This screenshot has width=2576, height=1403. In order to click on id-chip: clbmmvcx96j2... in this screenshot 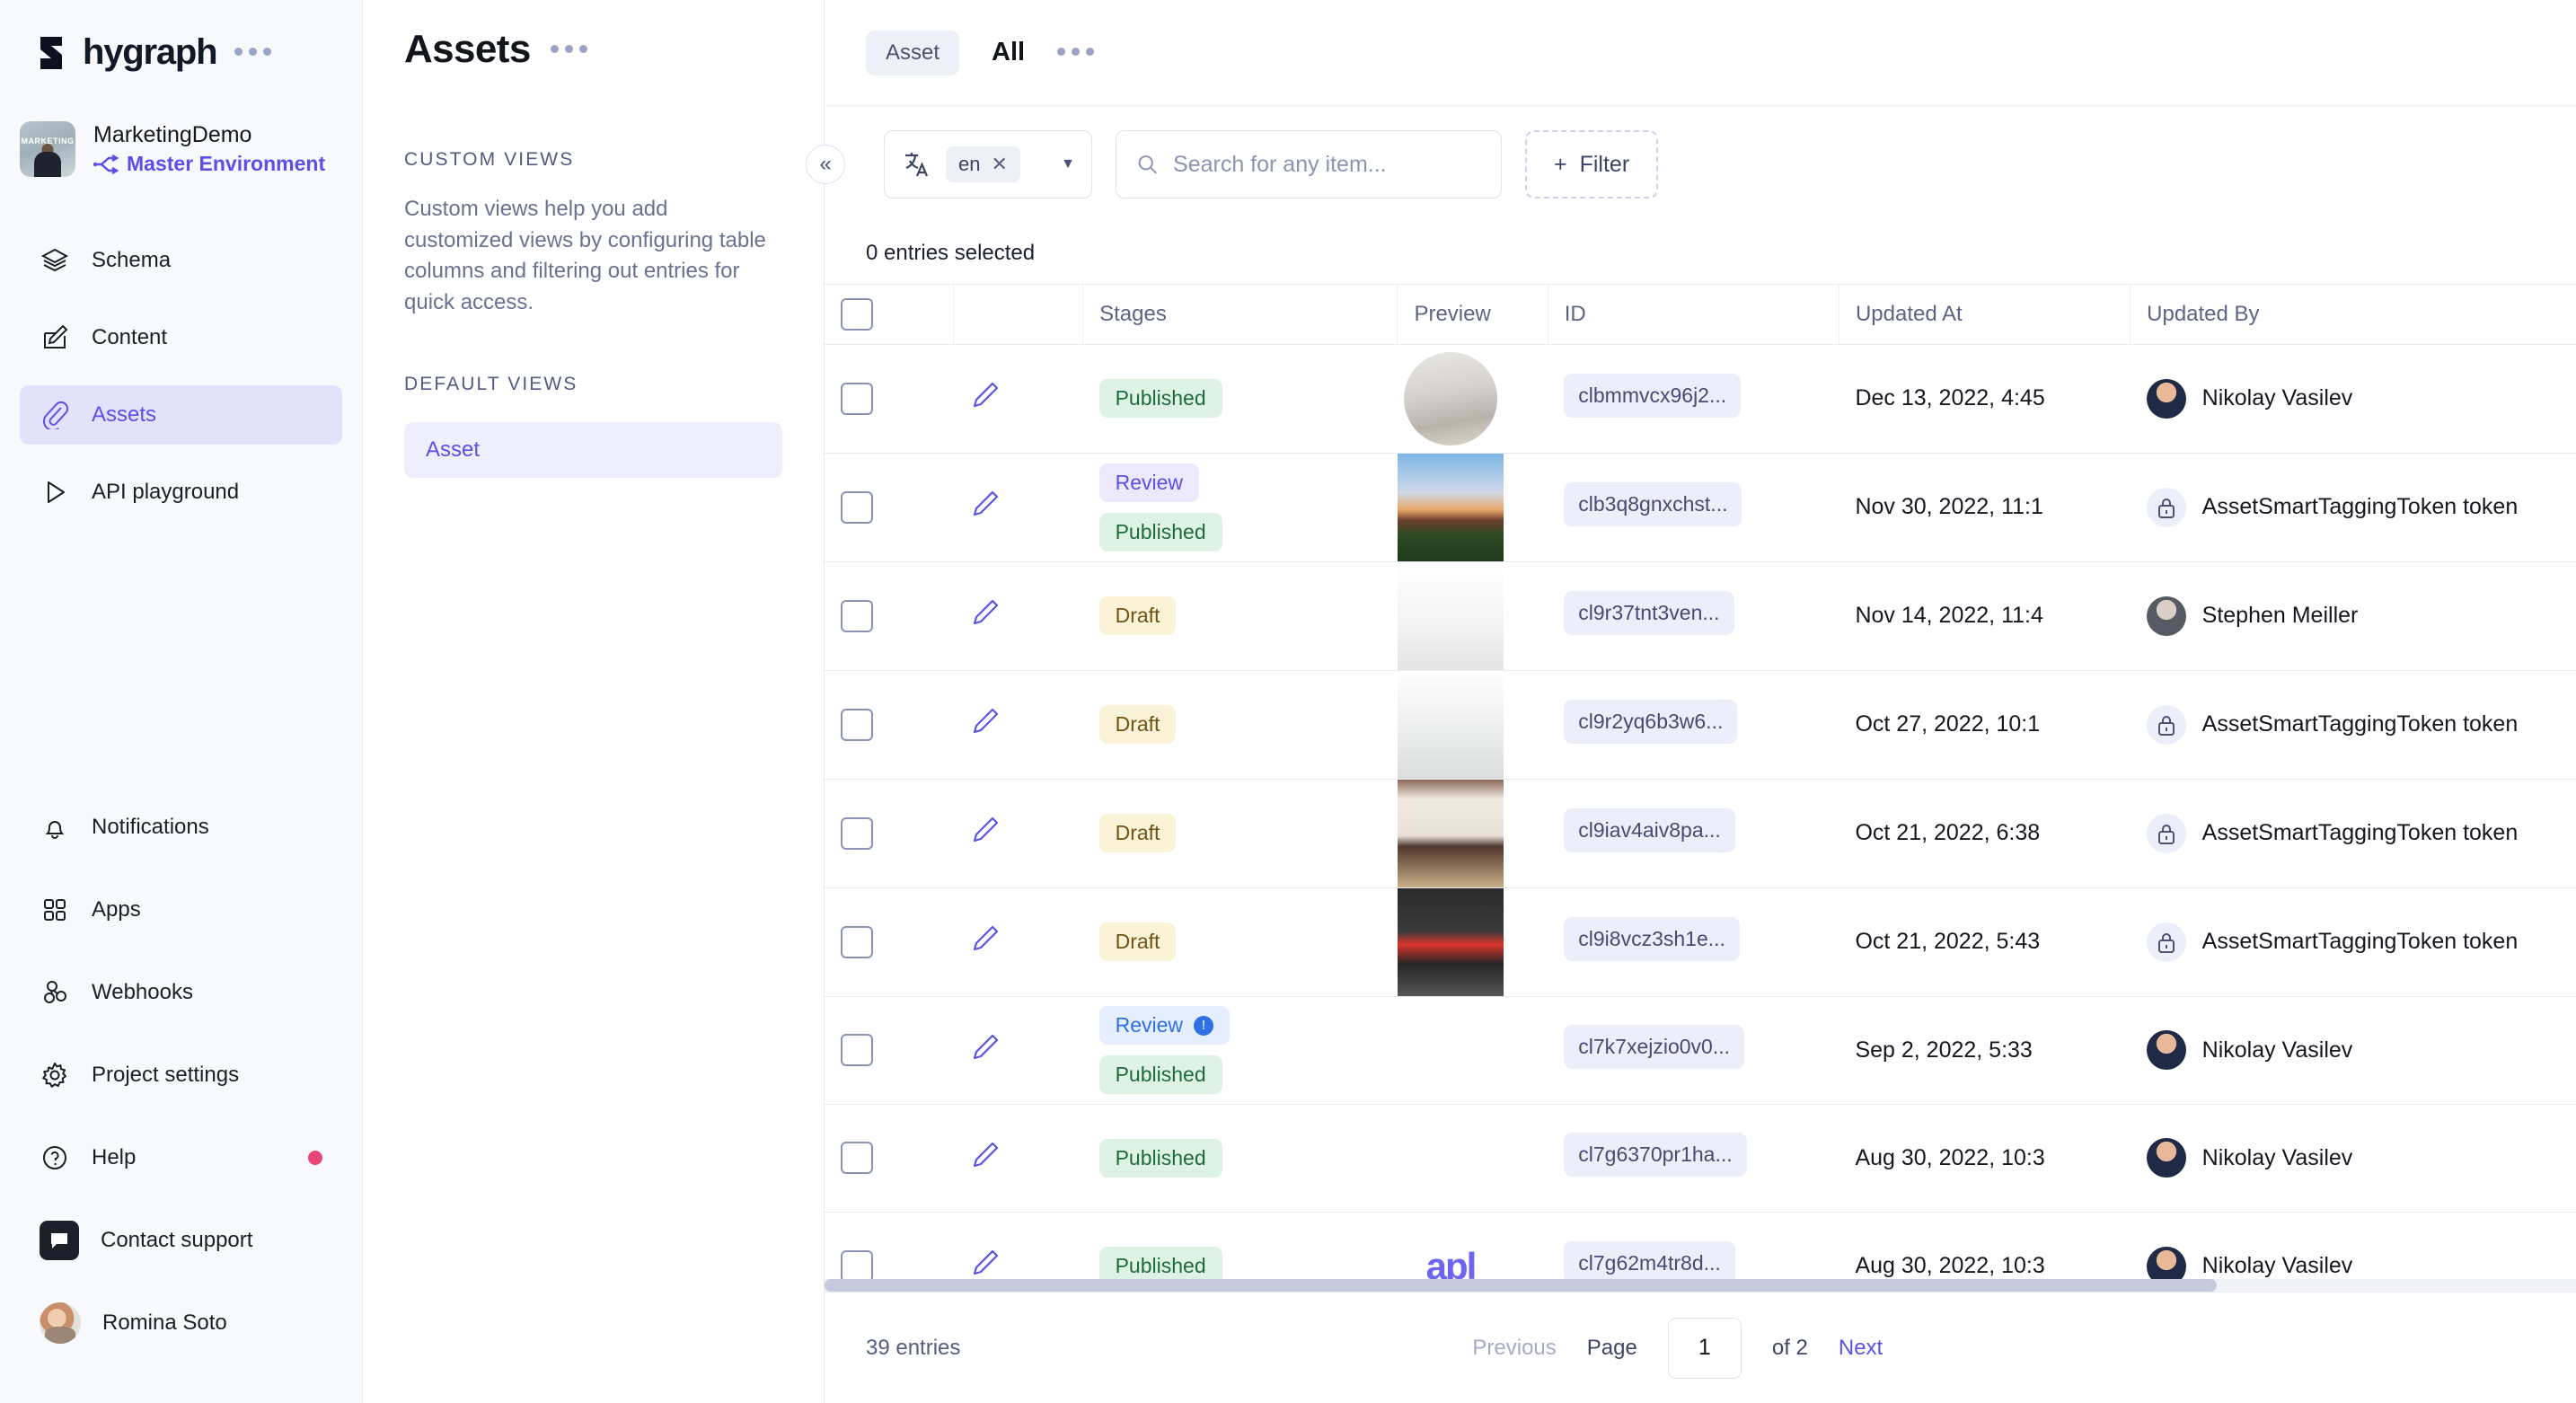, I will do `click(1653, 396)`.